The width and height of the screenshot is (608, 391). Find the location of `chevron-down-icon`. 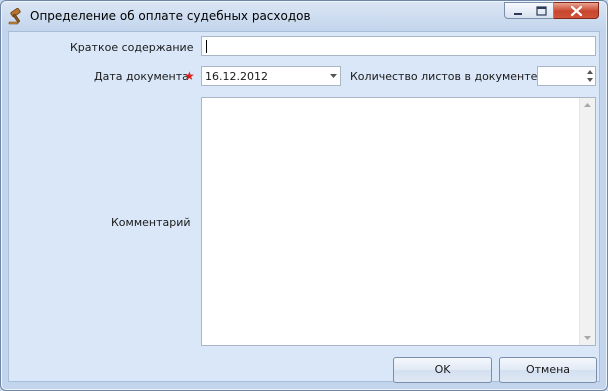

chevron-down-icon is located at coordinates (333, 76).